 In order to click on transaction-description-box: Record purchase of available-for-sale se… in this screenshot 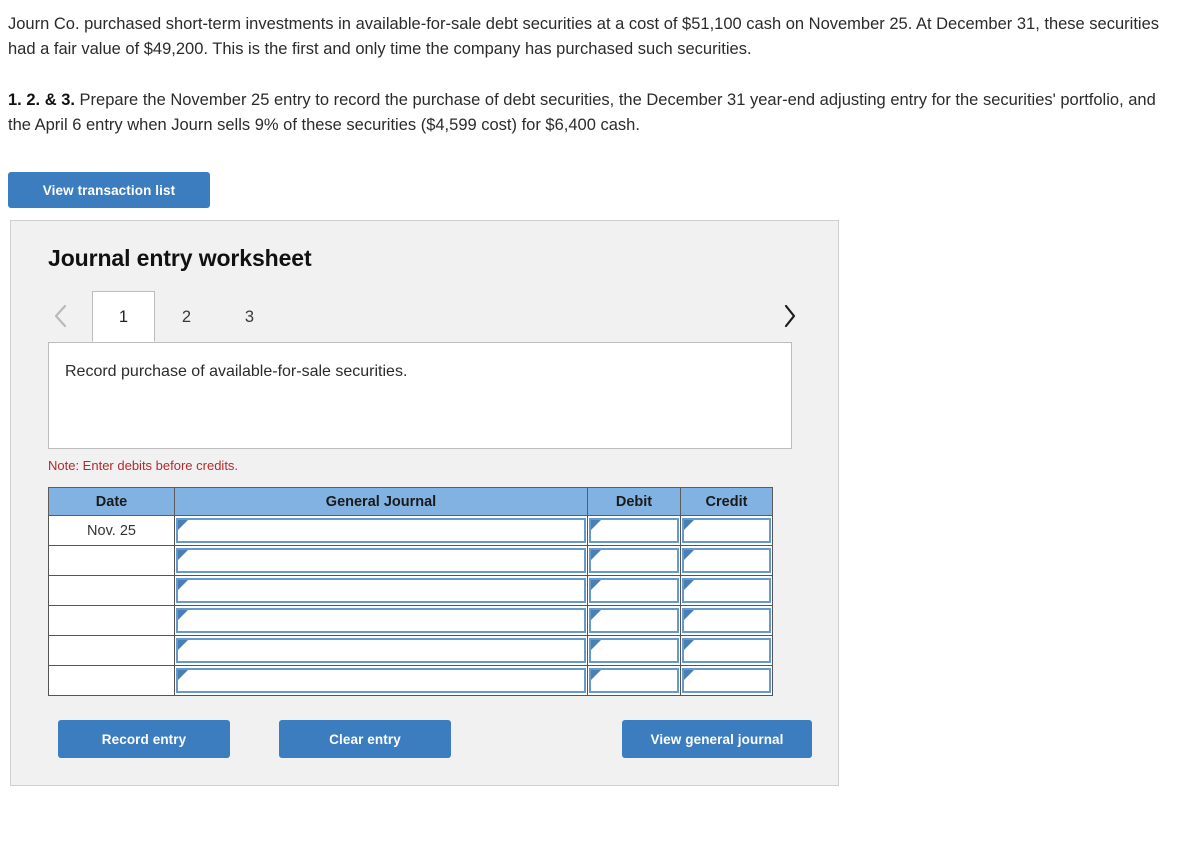, I will do `click(420, 395)`.